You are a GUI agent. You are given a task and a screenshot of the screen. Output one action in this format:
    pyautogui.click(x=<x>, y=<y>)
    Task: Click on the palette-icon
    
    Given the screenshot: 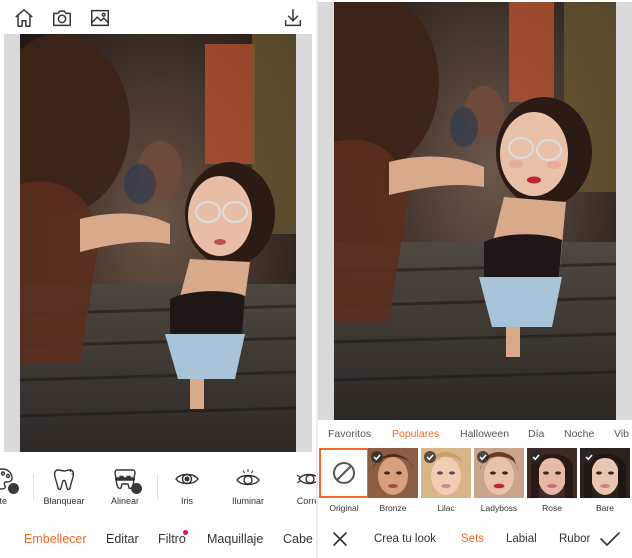 What is the action you would take?
    pyautogui.click(x=14, y=485)
    